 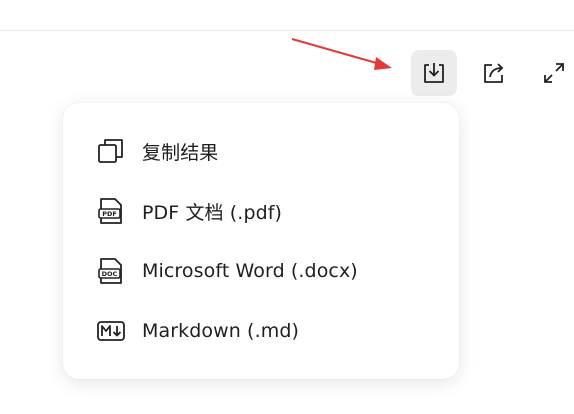 I want to click on menu-item-label: Microsoft Word (.docx), so click(x=250, y=271).